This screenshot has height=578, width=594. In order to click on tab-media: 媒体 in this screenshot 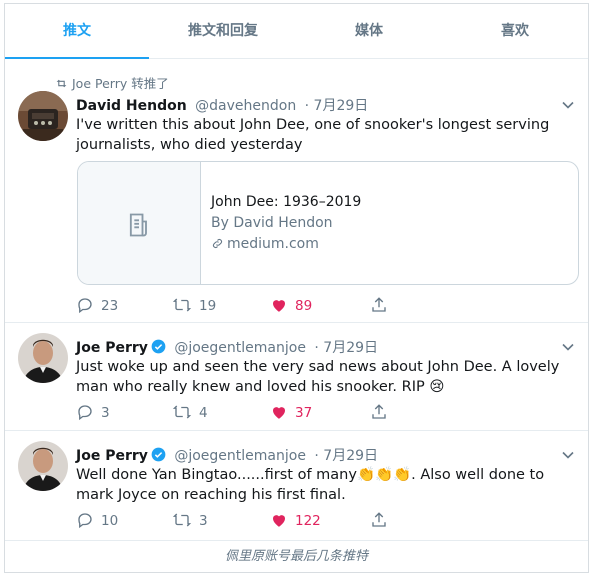, I will do `click(369, 31)`.